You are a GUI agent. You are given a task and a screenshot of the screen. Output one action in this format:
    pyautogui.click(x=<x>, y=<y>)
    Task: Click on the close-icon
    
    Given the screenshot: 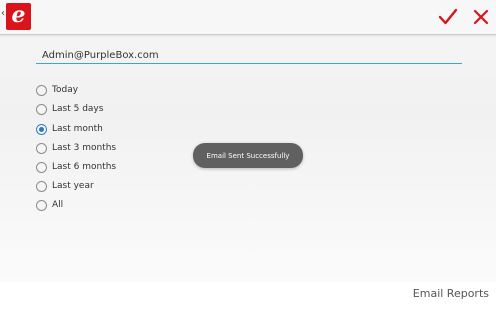 What is the action you would take?
    pyautogui.click(x=481, y=17)
    